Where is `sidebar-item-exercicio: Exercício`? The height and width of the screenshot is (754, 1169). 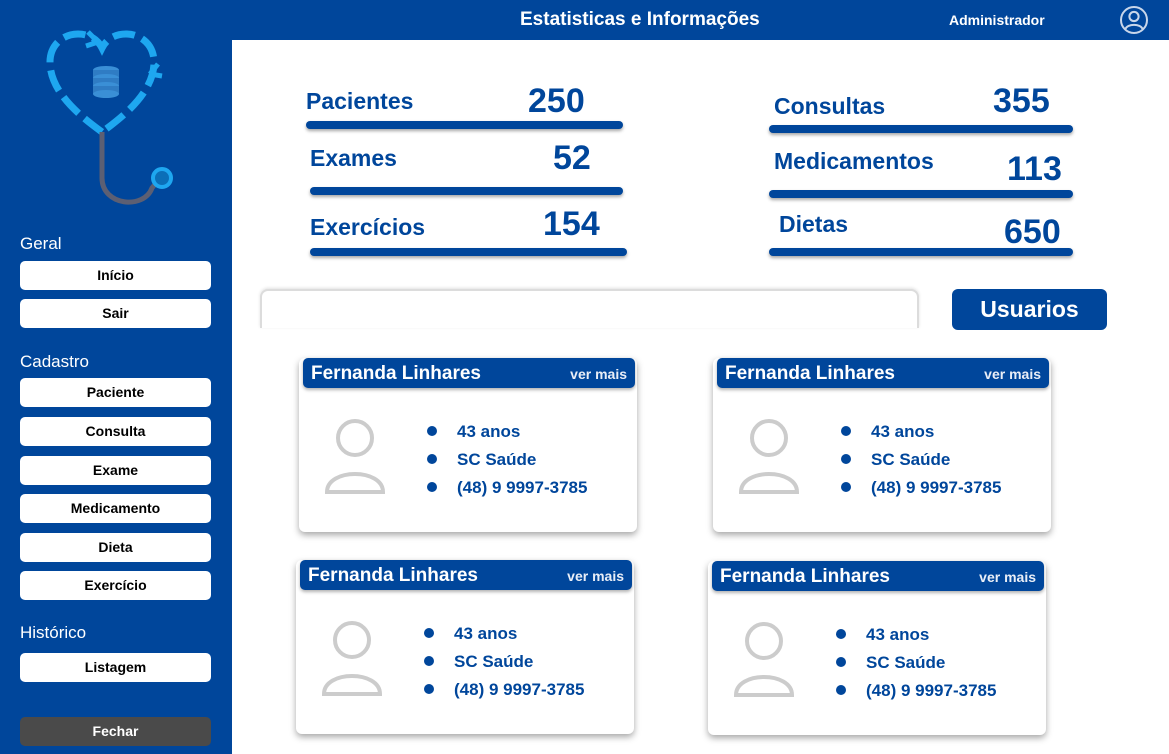
sidebar-item-exercicio: Exercício is located at coordinates (115, 585).